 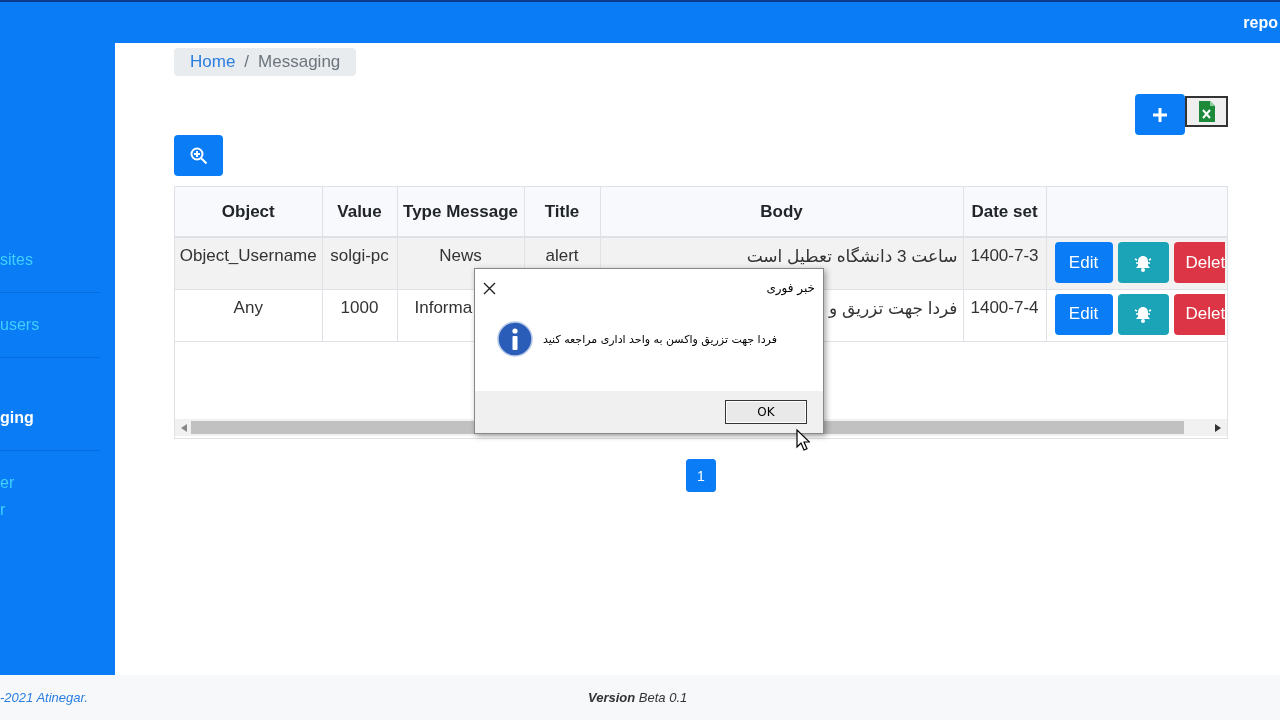 What do you see at coordinates (50, 260) in the screenshot?
I see `sidebar-item: sites` at bounding box center [50, 260].